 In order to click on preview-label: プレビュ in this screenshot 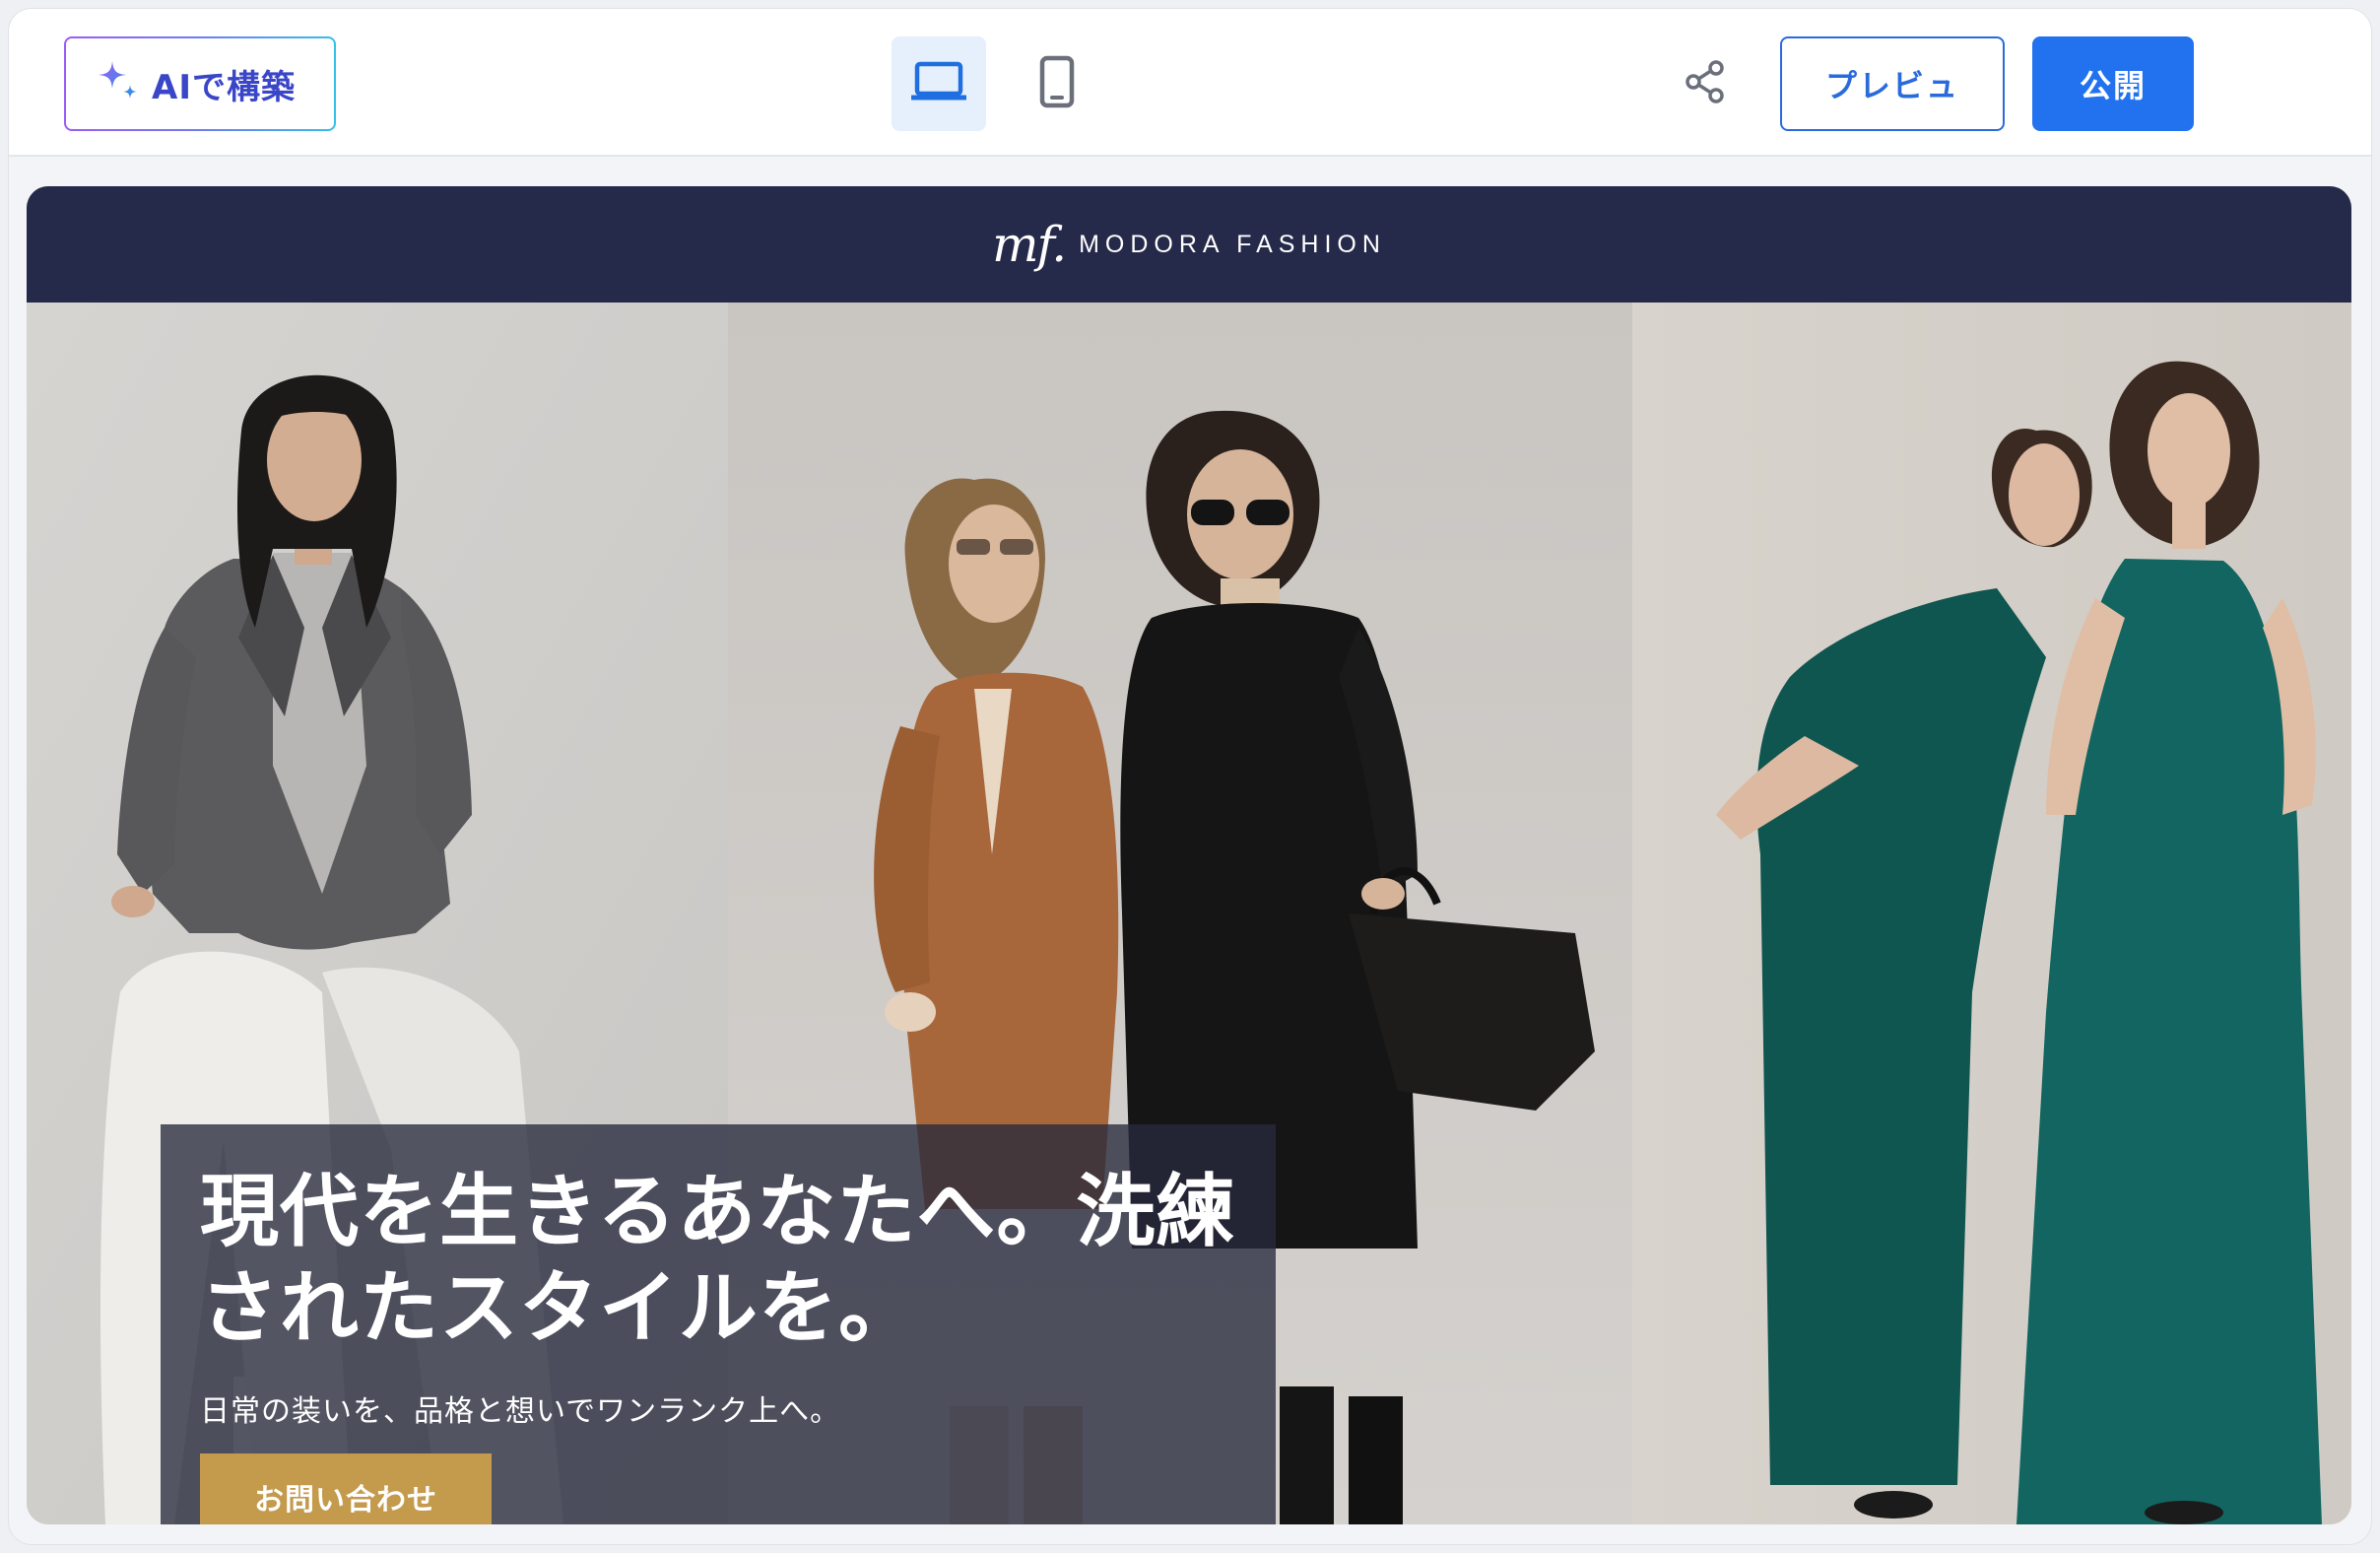, I will do `click(1891, 85)`.